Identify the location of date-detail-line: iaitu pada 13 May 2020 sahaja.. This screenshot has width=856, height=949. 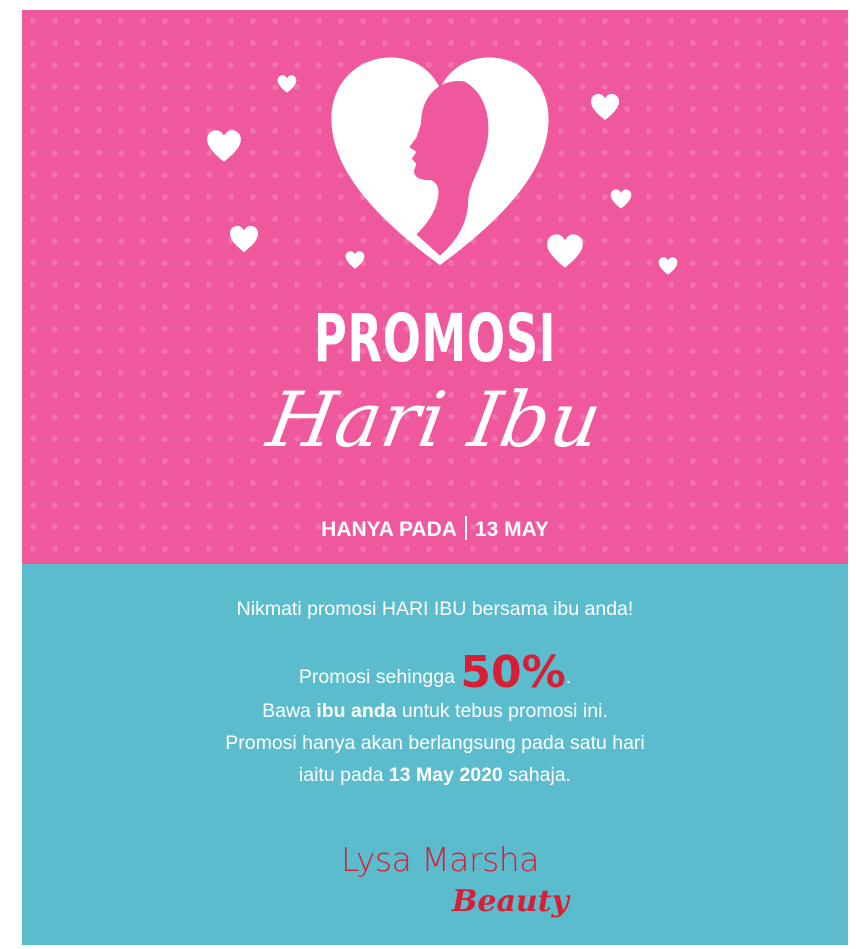
(435, 775).